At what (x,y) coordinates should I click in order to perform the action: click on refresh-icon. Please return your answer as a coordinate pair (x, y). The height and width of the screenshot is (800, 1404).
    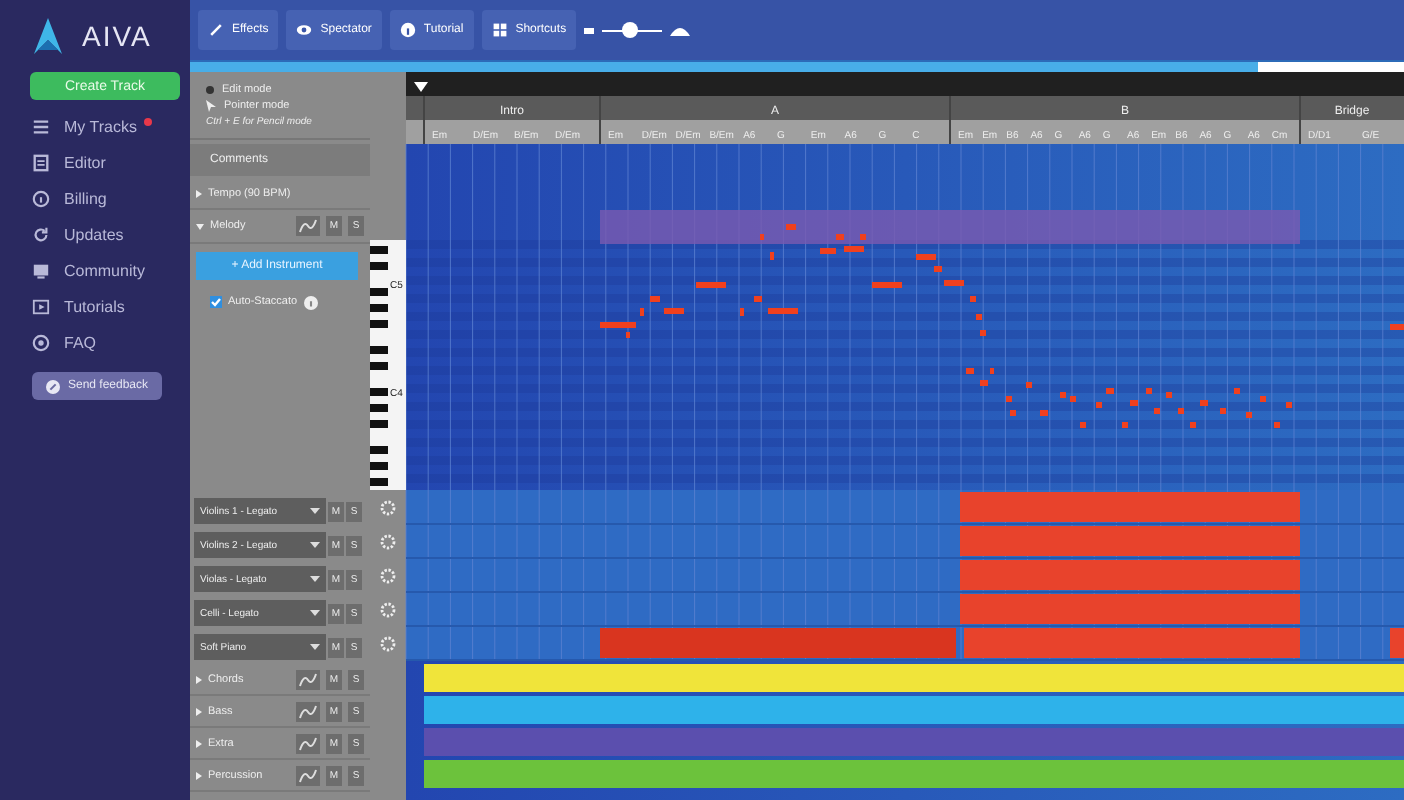
    Looking at the image, I should click on (41, 234).